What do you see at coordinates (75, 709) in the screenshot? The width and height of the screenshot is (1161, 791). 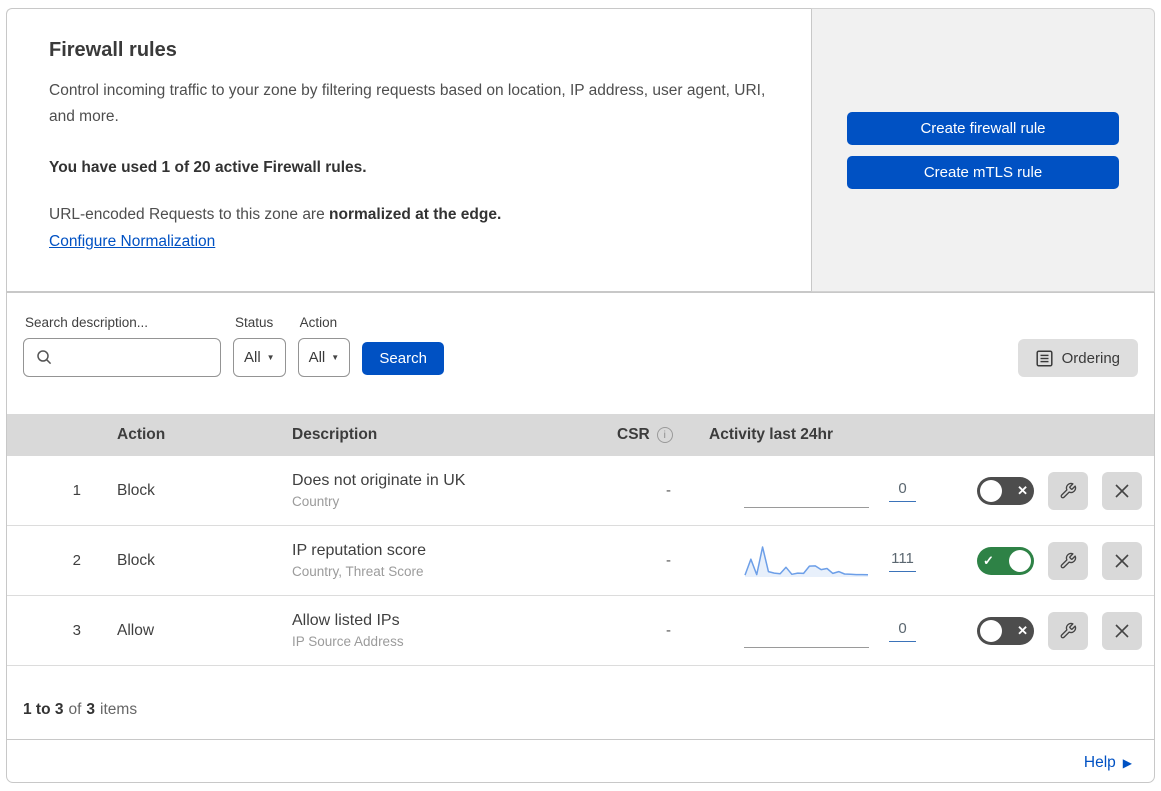 I see `of-text: of` at bounding box center [75, 709].